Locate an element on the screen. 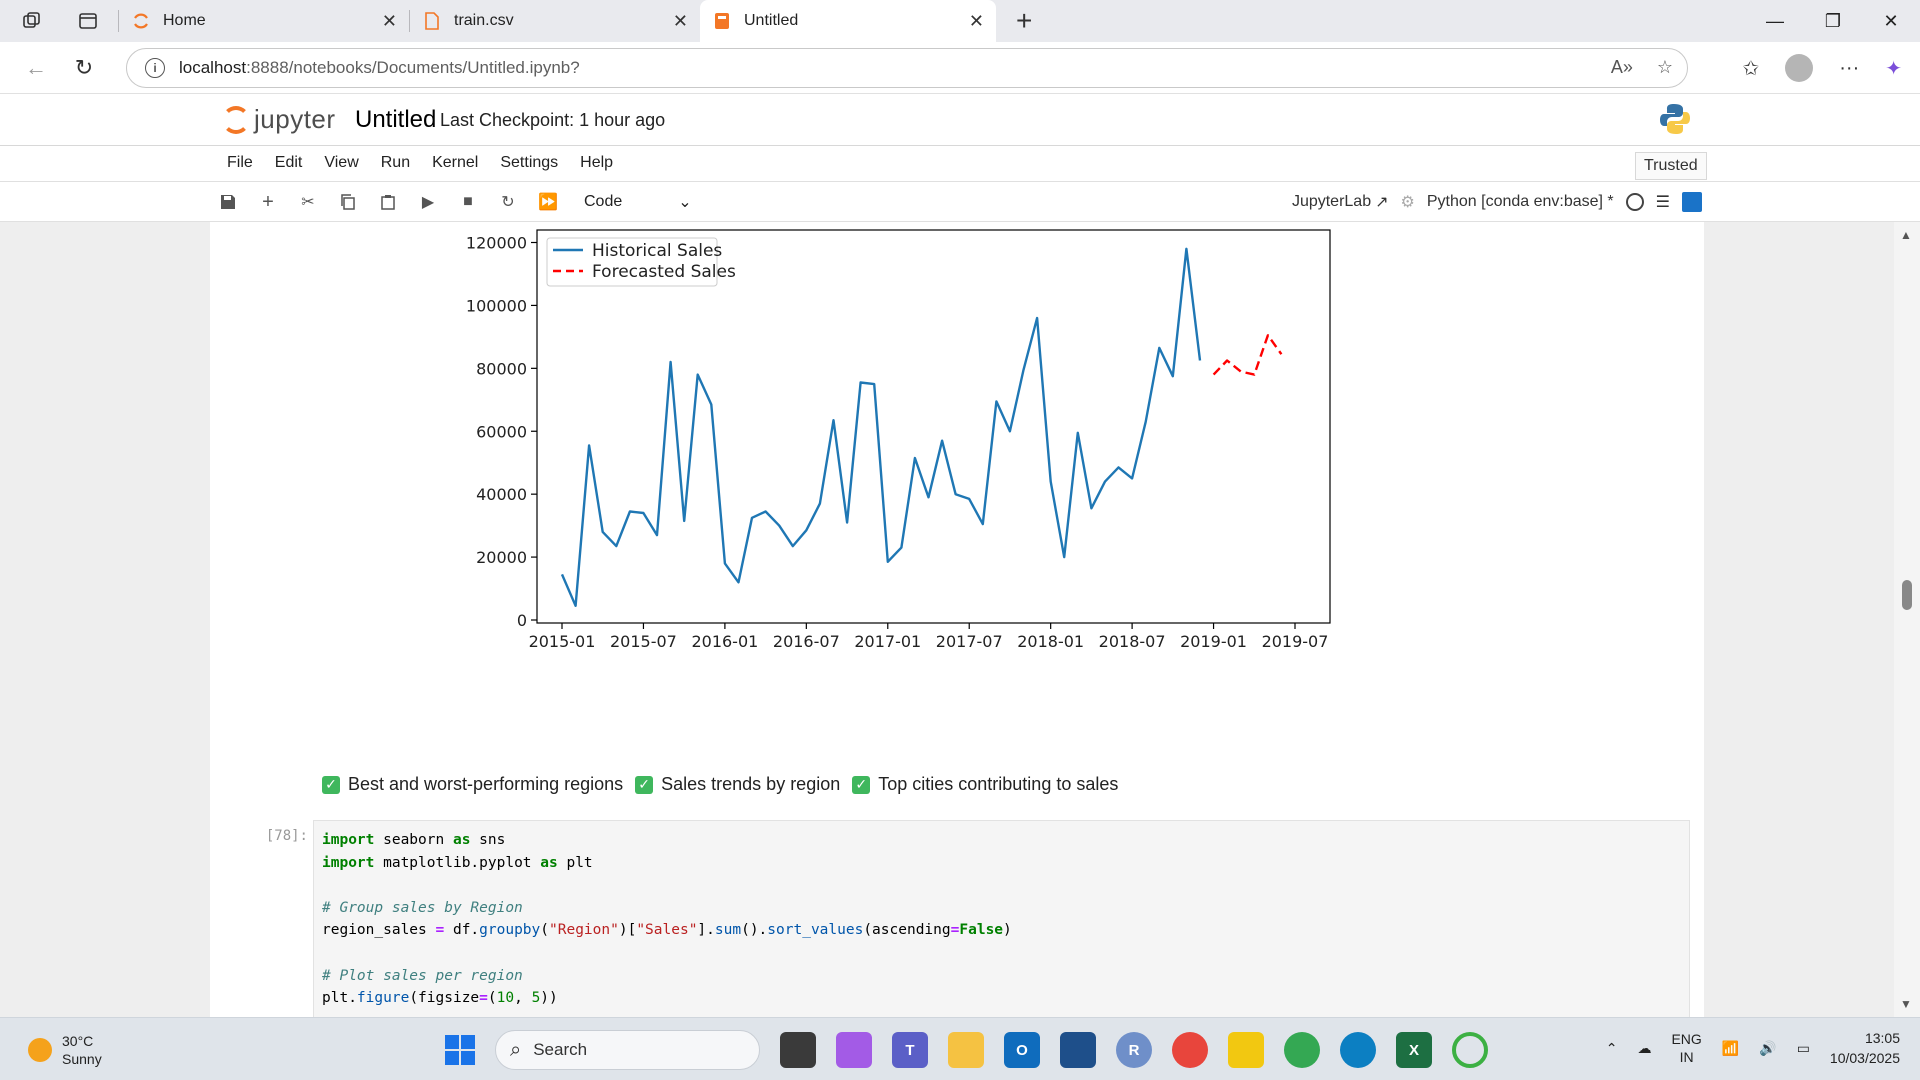  scroll-thumb is located at coordinates (1907, 595).